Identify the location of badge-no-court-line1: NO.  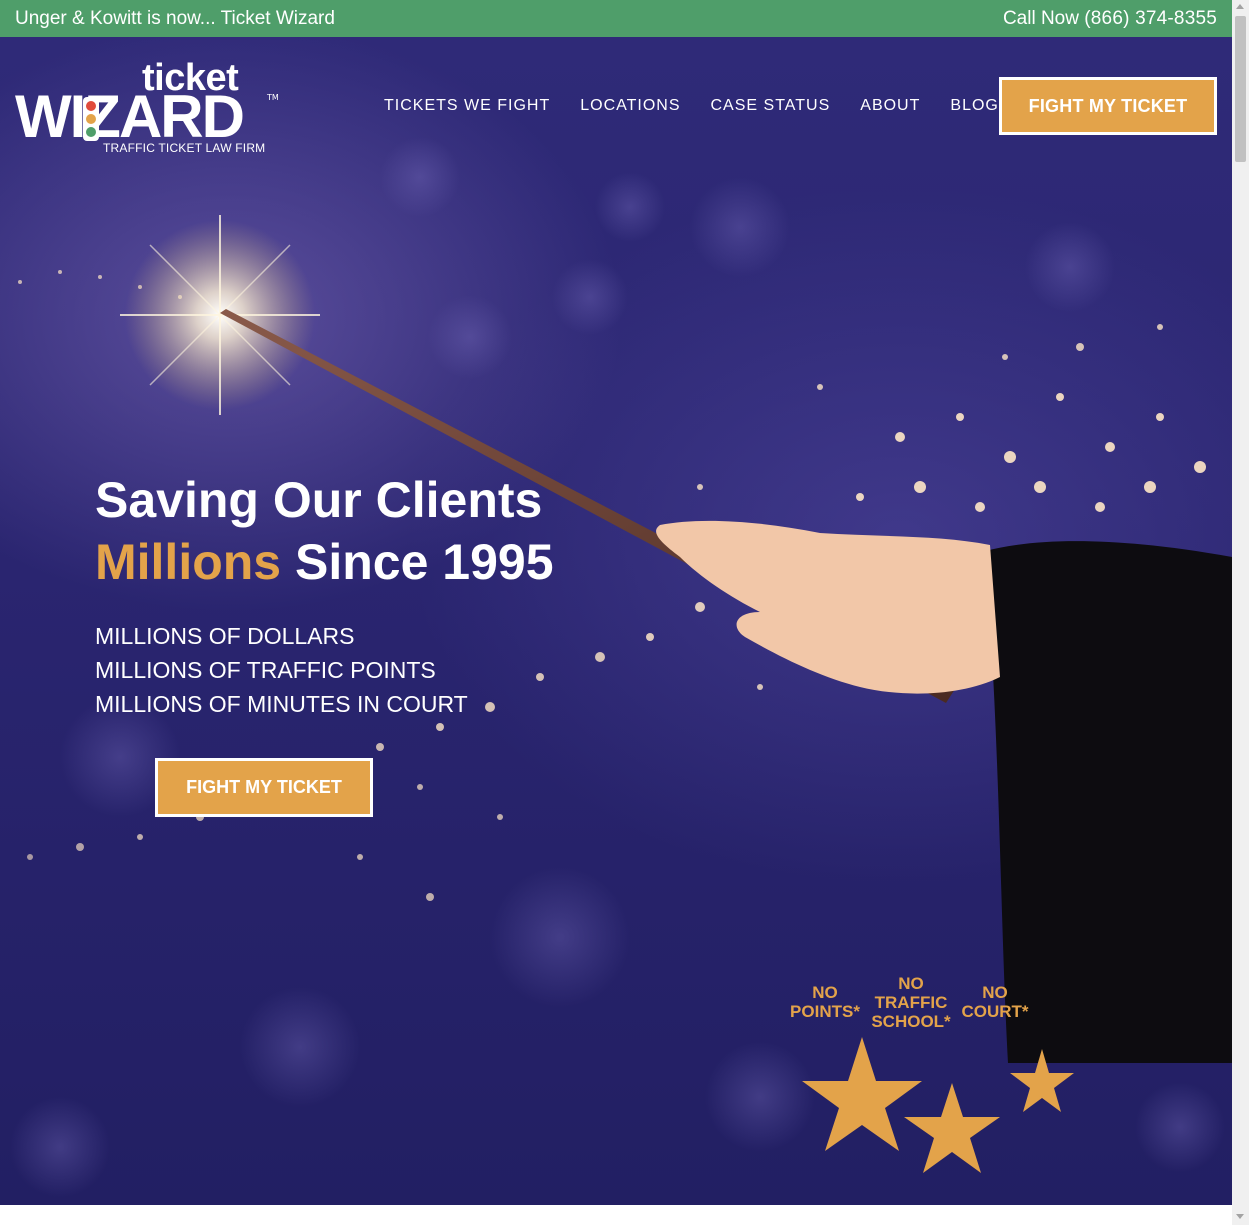
(995, 992).